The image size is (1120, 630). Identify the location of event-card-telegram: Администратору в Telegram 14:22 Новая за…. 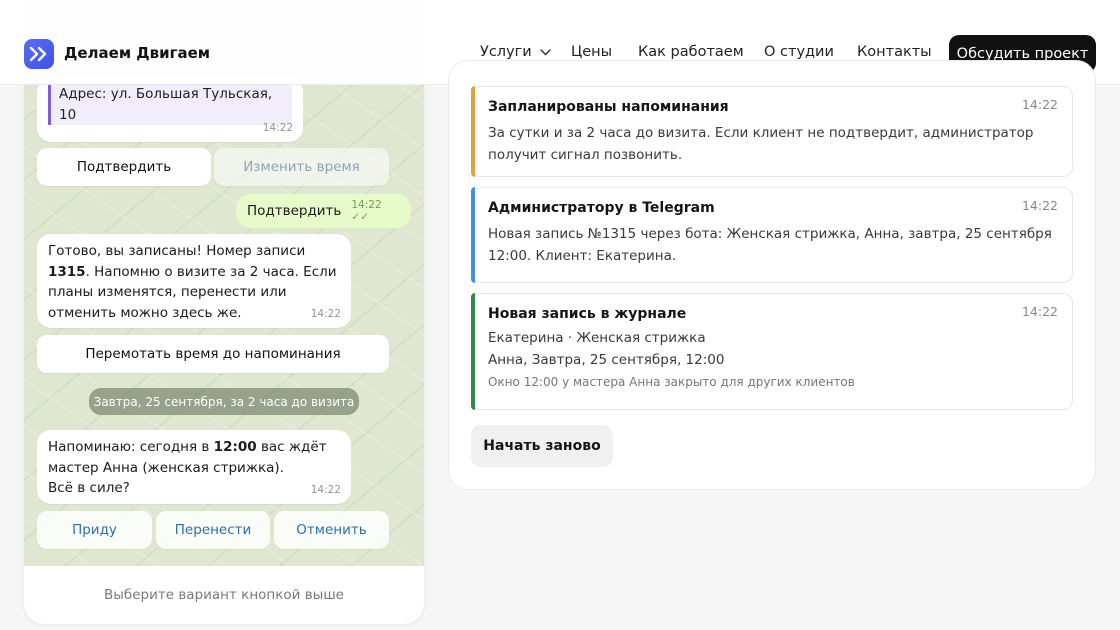
(772, 235).